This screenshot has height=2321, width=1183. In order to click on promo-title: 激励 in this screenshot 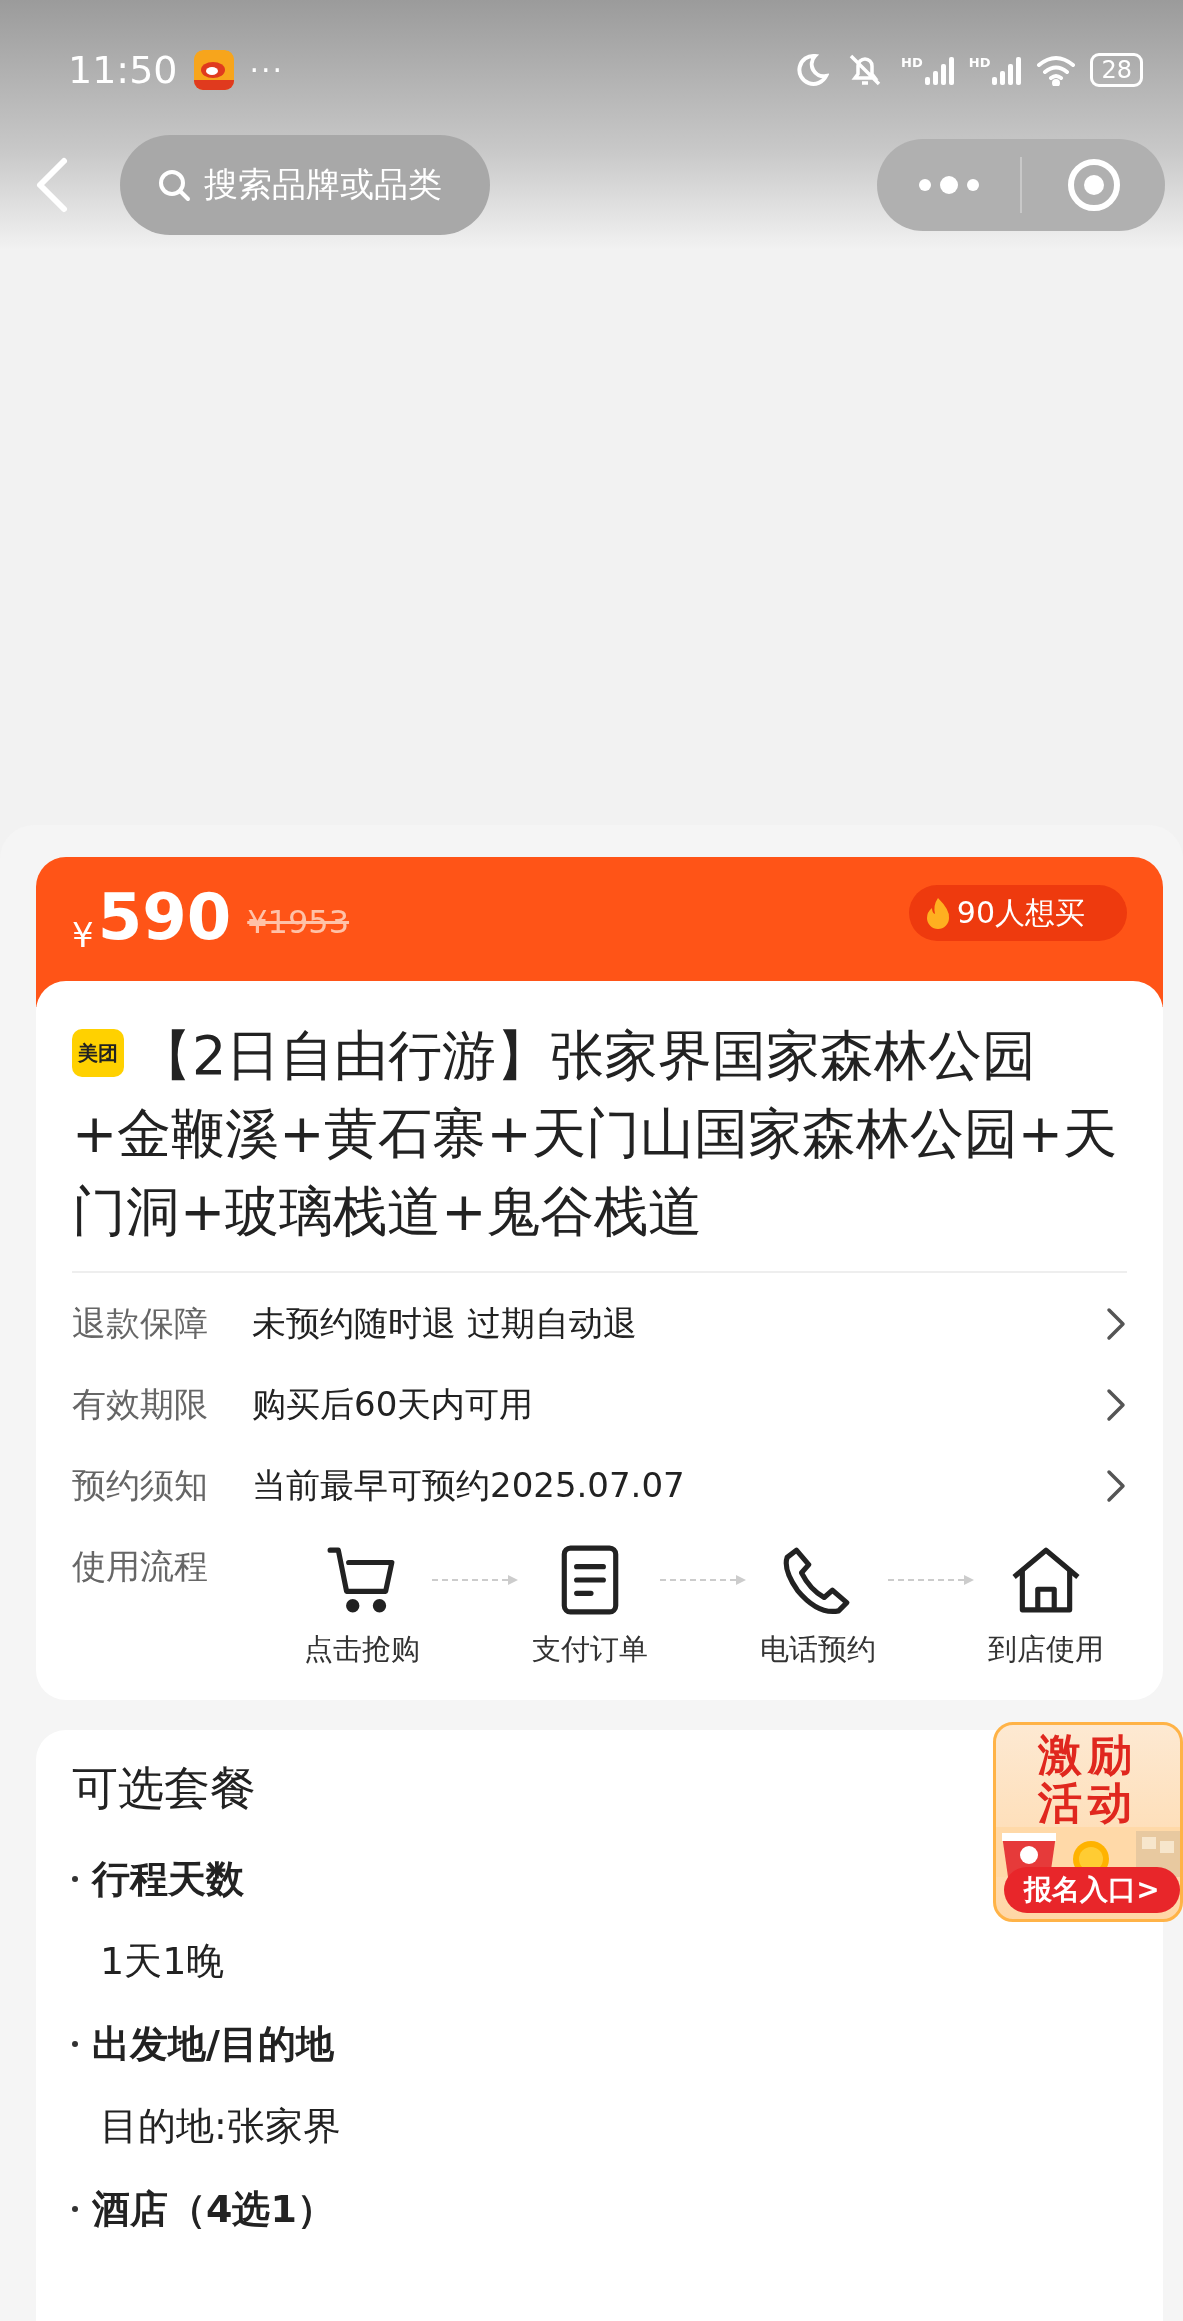, I will do `click(1088, 1755)`.